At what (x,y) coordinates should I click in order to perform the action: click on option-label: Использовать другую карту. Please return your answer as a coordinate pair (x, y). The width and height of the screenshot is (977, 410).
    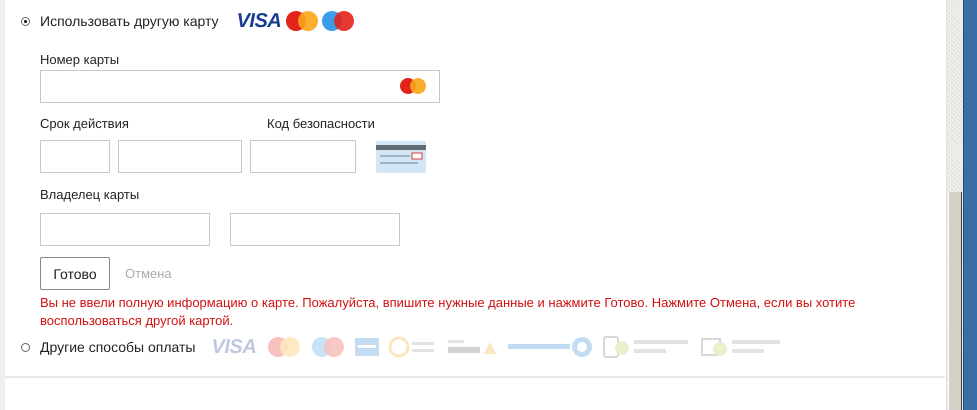
    Looking at the image, I should click on (129, 21).